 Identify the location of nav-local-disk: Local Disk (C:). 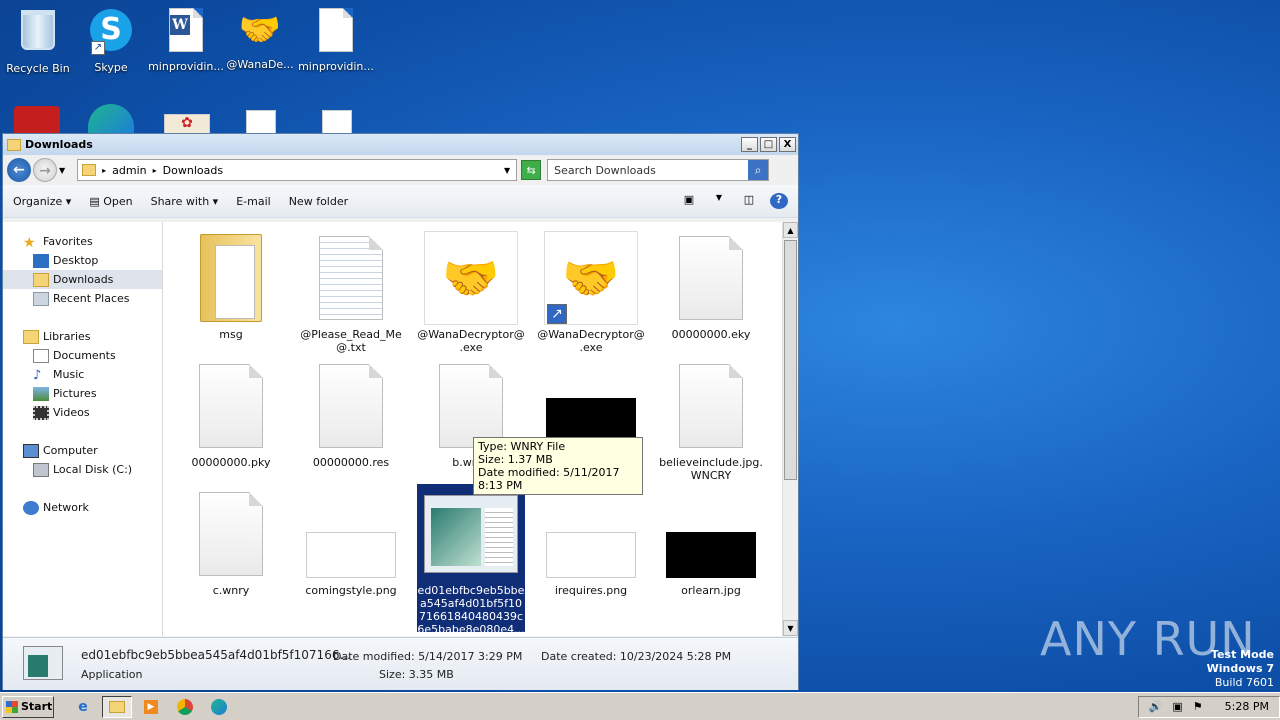
(82, 469).